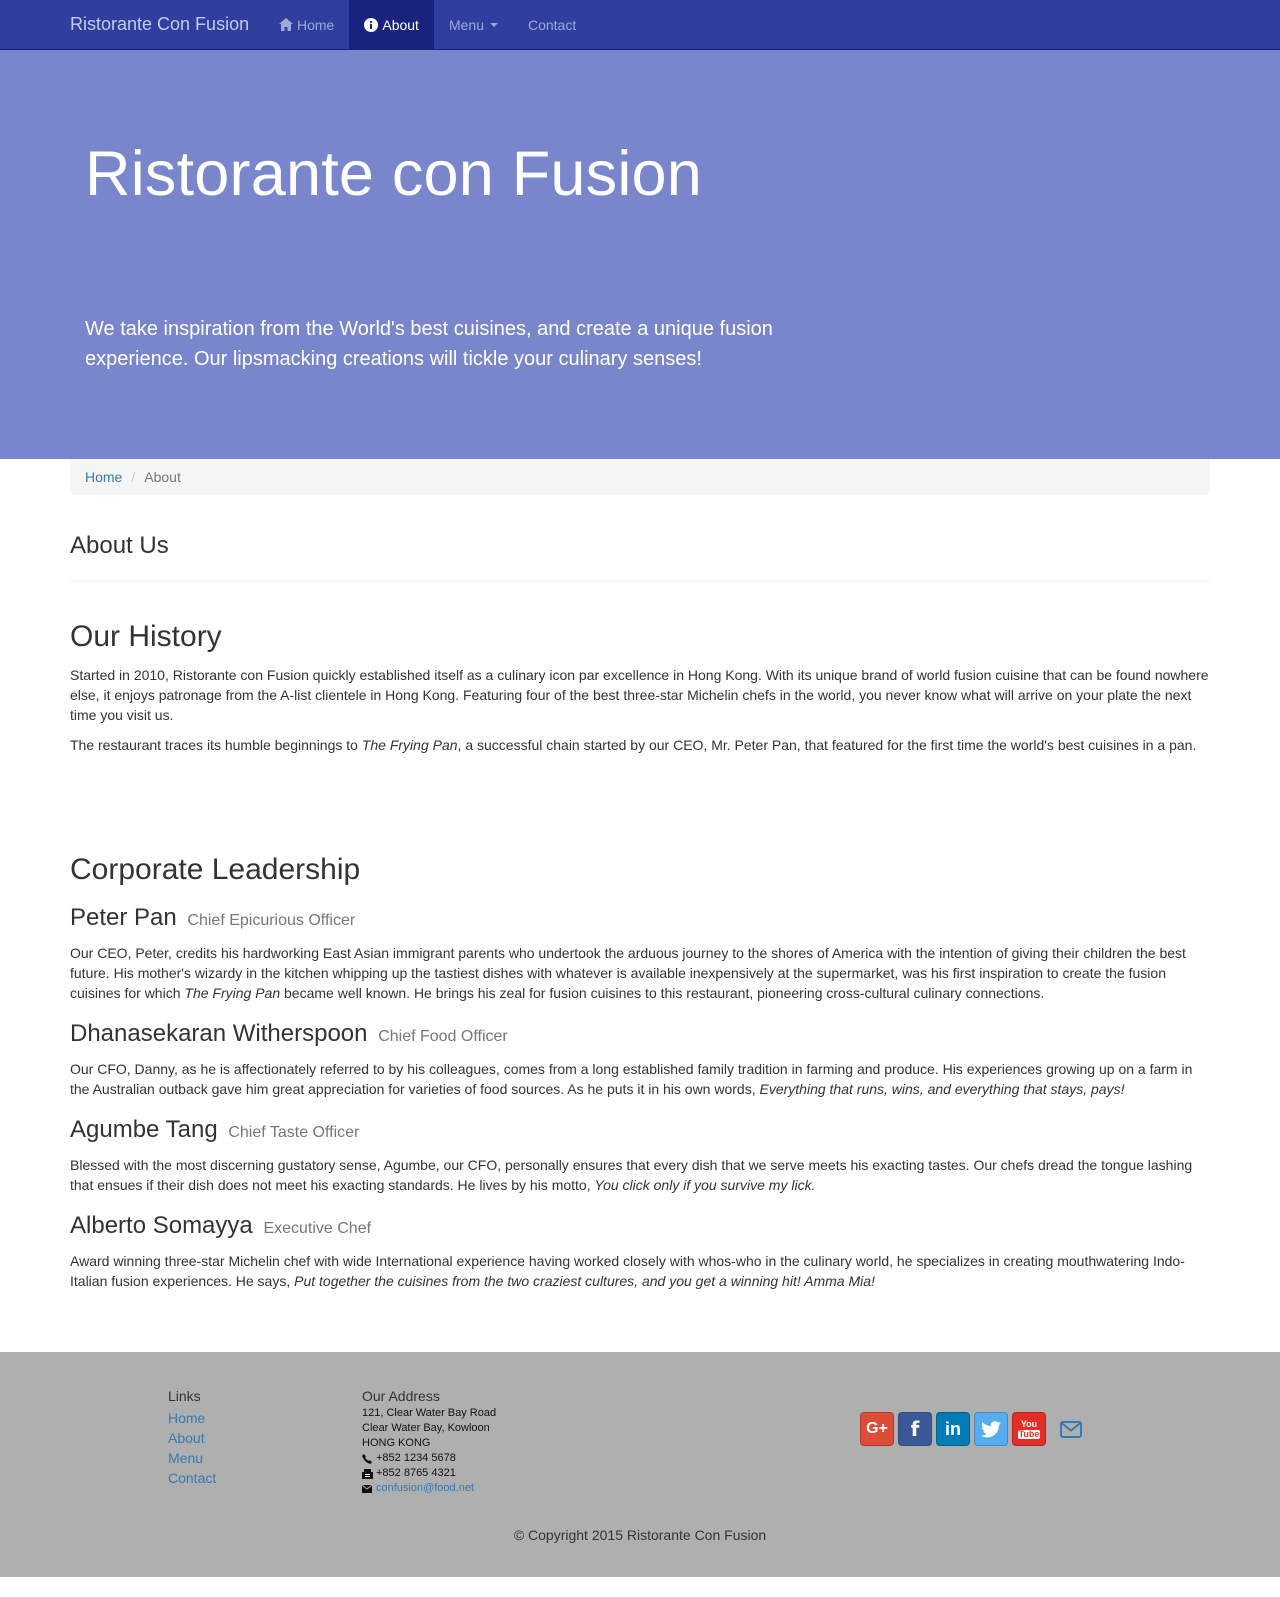 The image size is (1280, 1597). Describe the element at coordinates (294, 1132) in the screenshot. I see `leader-role: Chief Taste Officer` at that location.